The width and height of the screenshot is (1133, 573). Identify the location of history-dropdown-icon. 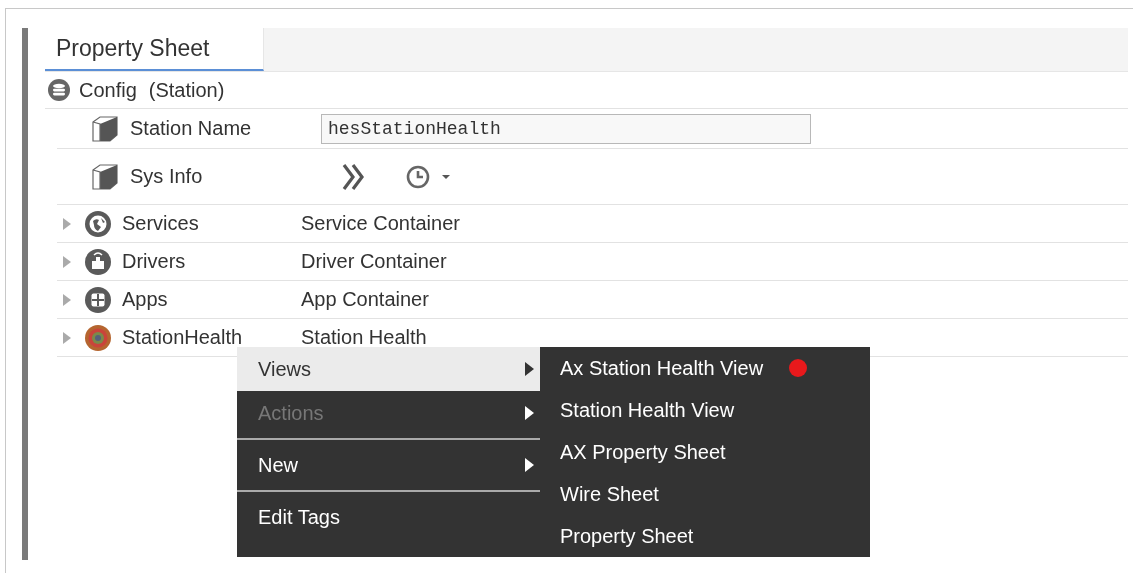
(428, 176).